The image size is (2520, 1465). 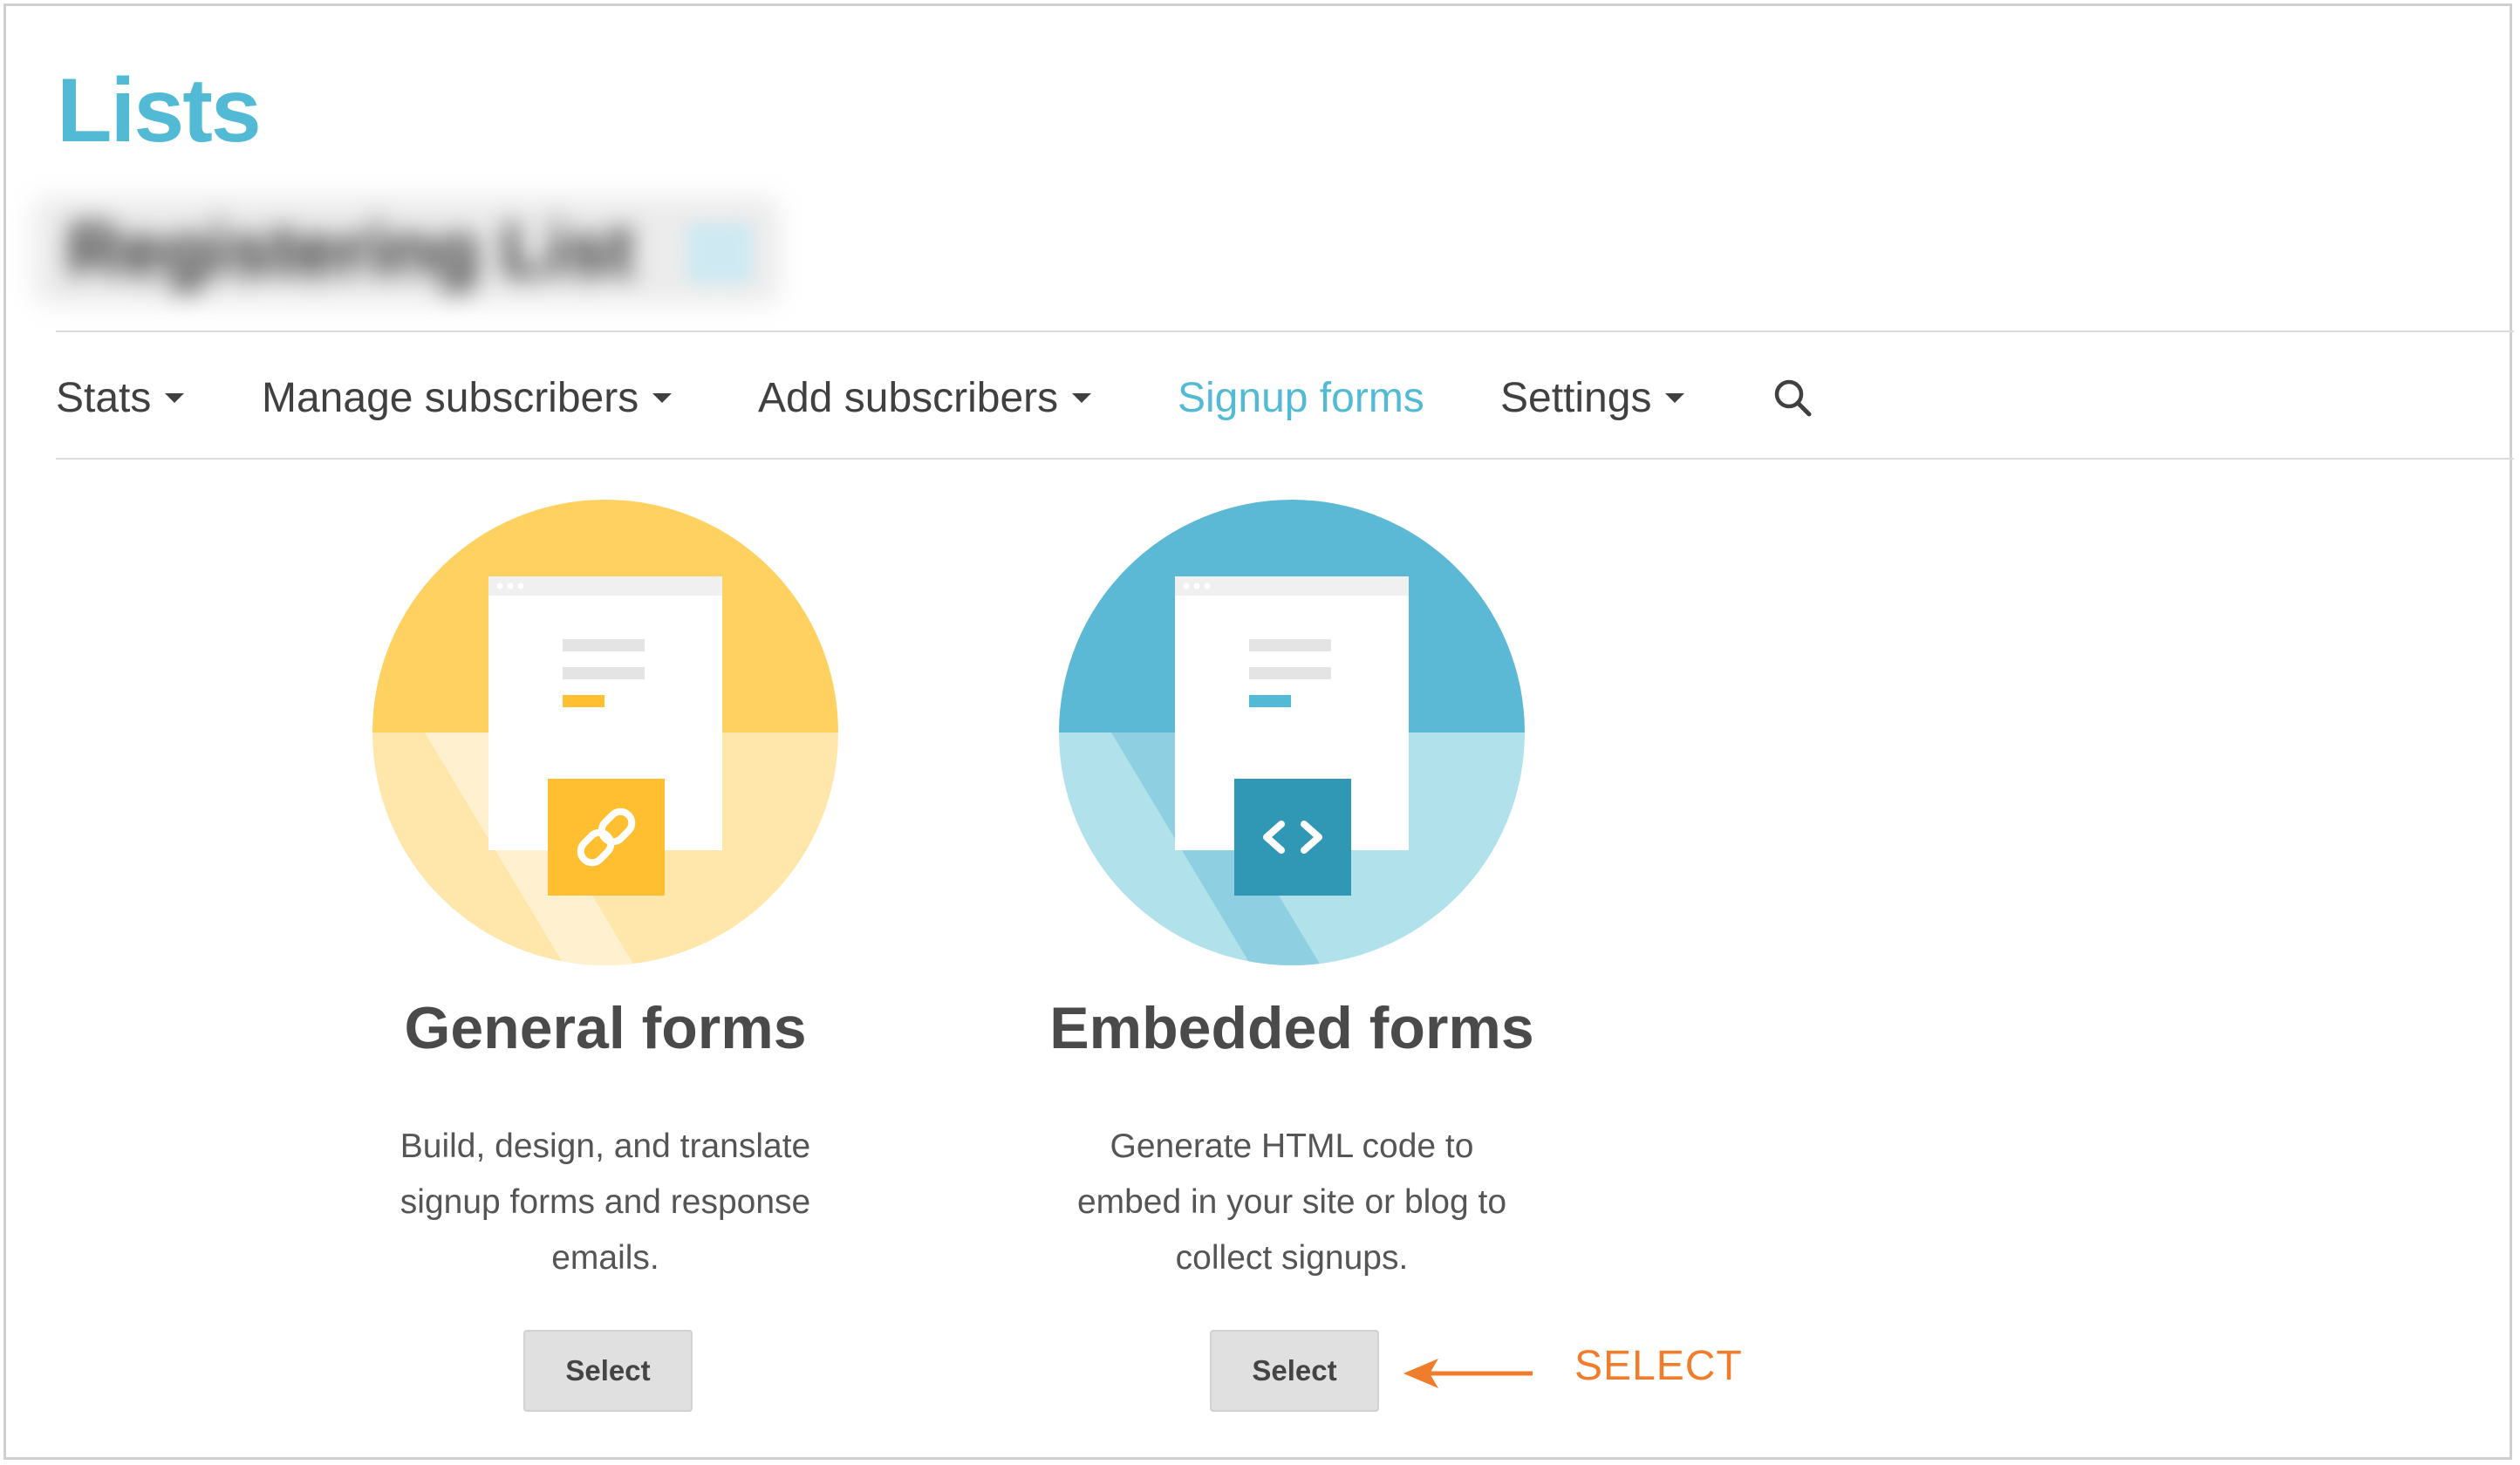 I want to click on search-icon, so click(x=1792, y=397).